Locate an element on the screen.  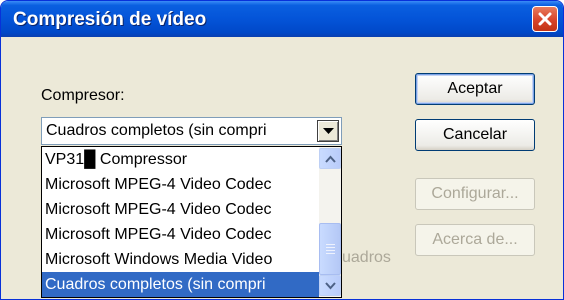
compressor-label: Compresor: is located at coordinates (83, 95).